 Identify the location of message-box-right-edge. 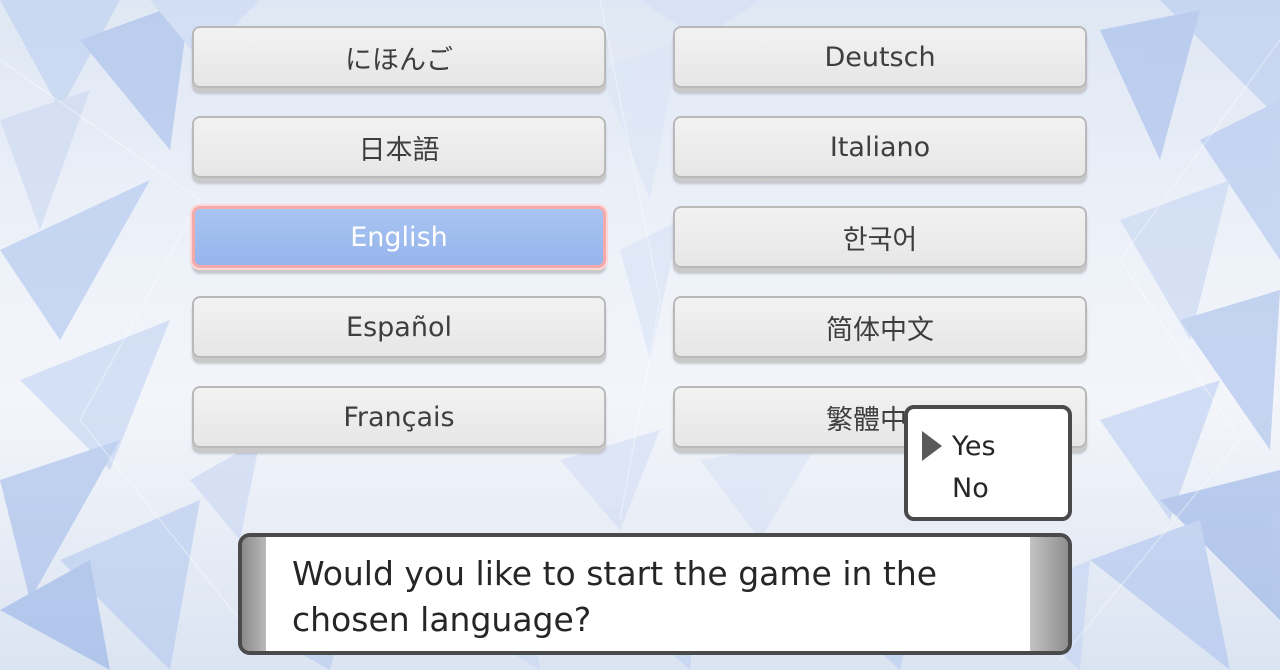
(1049, 594).